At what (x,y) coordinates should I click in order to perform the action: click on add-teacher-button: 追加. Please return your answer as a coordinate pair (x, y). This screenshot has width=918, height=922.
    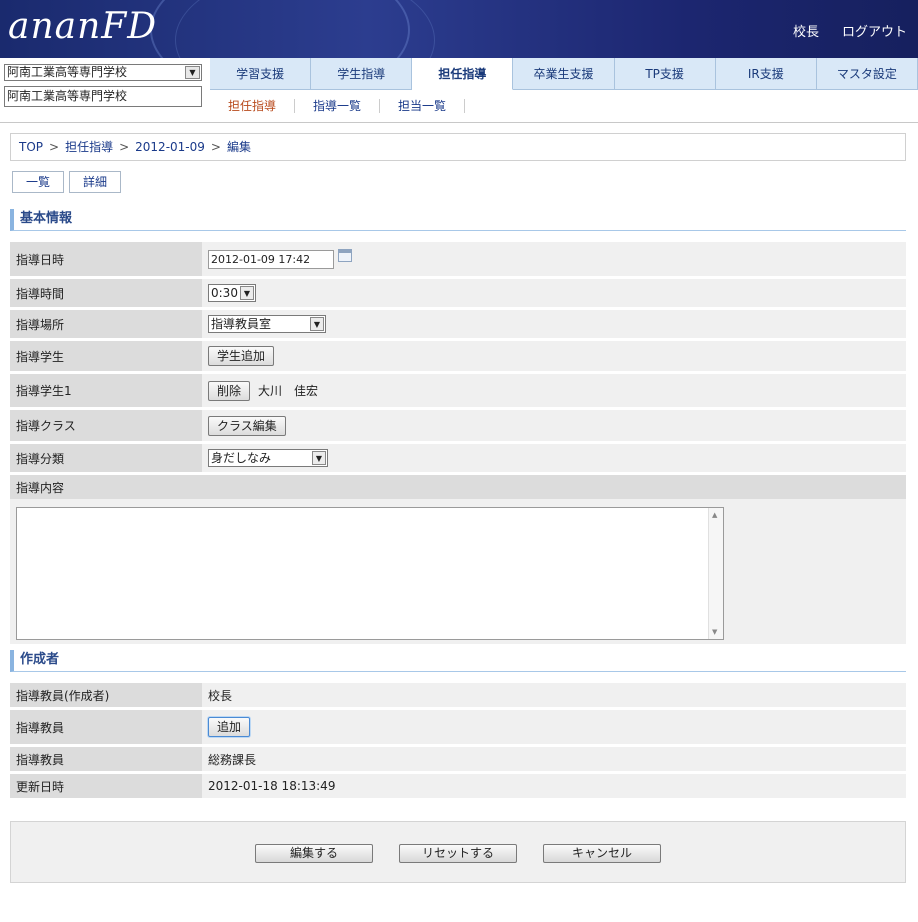
    Looking at the image, I should click on (229, 727).